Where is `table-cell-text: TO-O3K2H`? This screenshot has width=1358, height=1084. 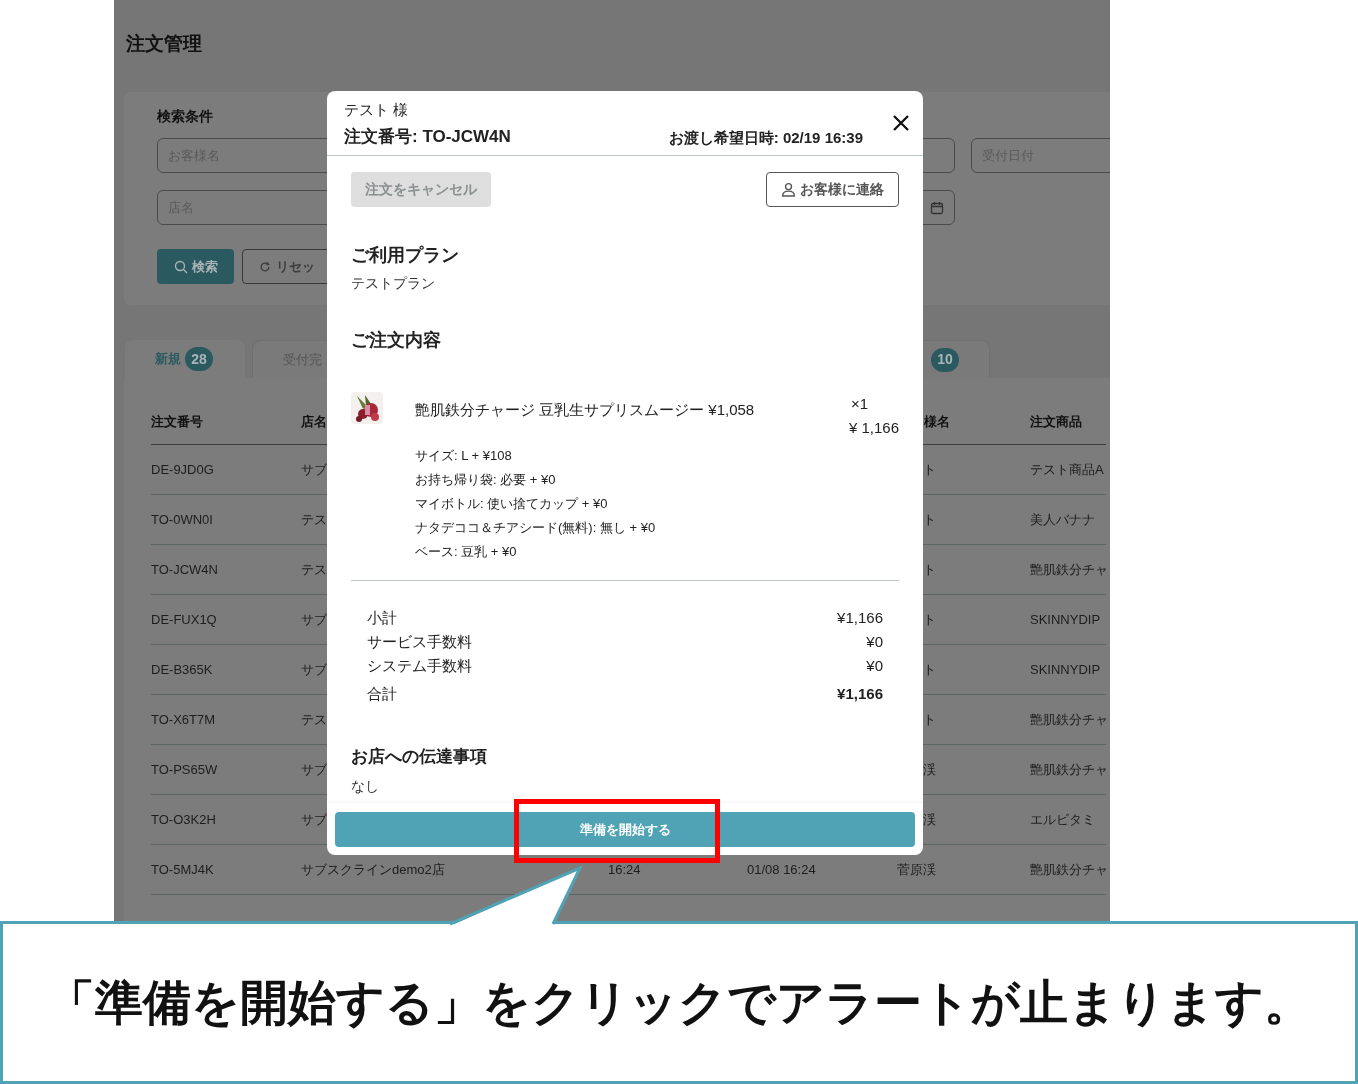
table-cell-text: TO-O3K2H is located at coordinates (183, 819).